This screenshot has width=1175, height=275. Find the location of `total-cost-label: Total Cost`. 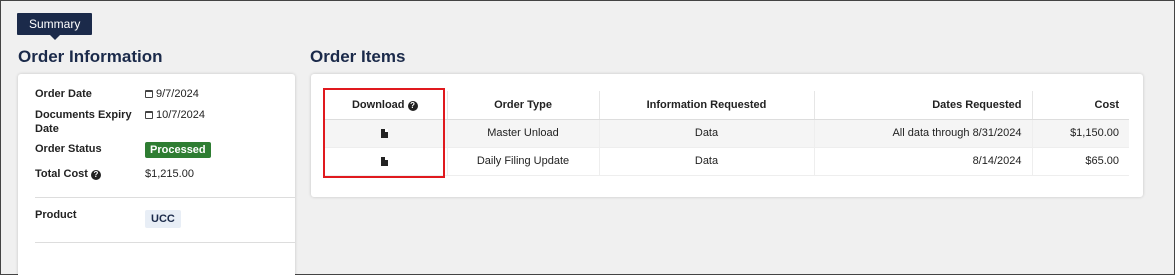

total-cost-label: Total Cost is located at coordinates (61, 174).